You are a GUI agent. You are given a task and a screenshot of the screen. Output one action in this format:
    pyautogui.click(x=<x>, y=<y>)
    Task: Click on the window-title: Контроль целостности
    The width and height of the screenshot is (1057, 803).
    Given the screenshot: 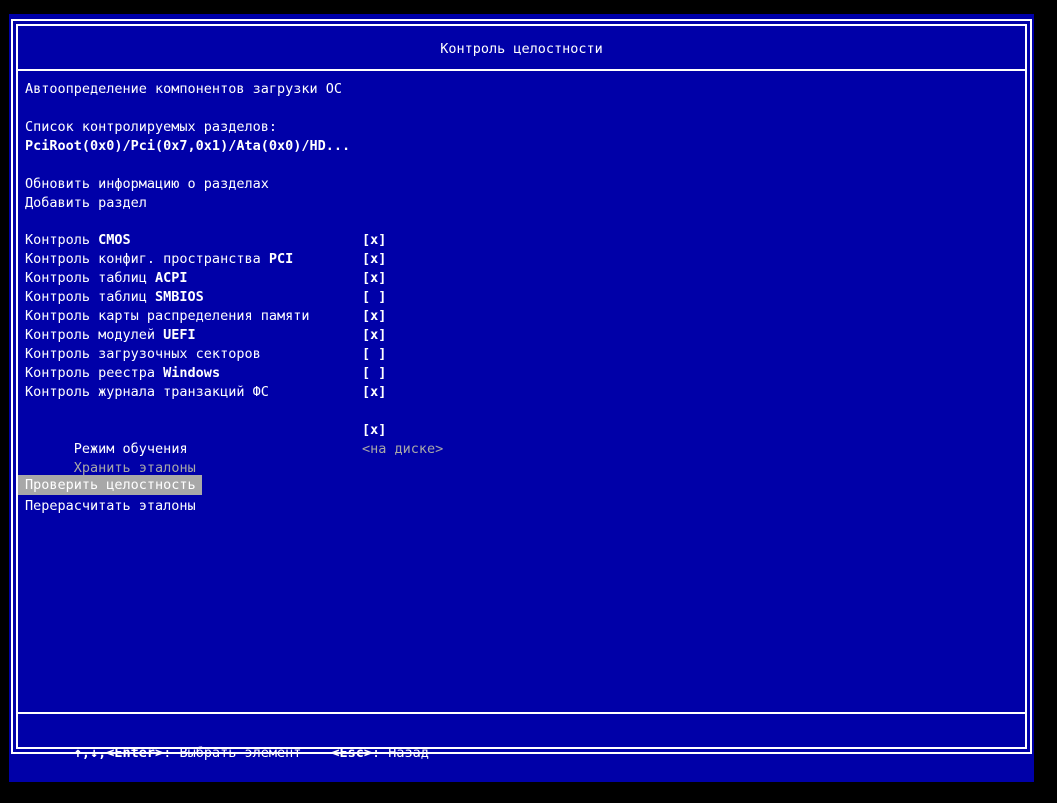 What is the action you would take?
    pyautogui.click(x=521, y=49)
    